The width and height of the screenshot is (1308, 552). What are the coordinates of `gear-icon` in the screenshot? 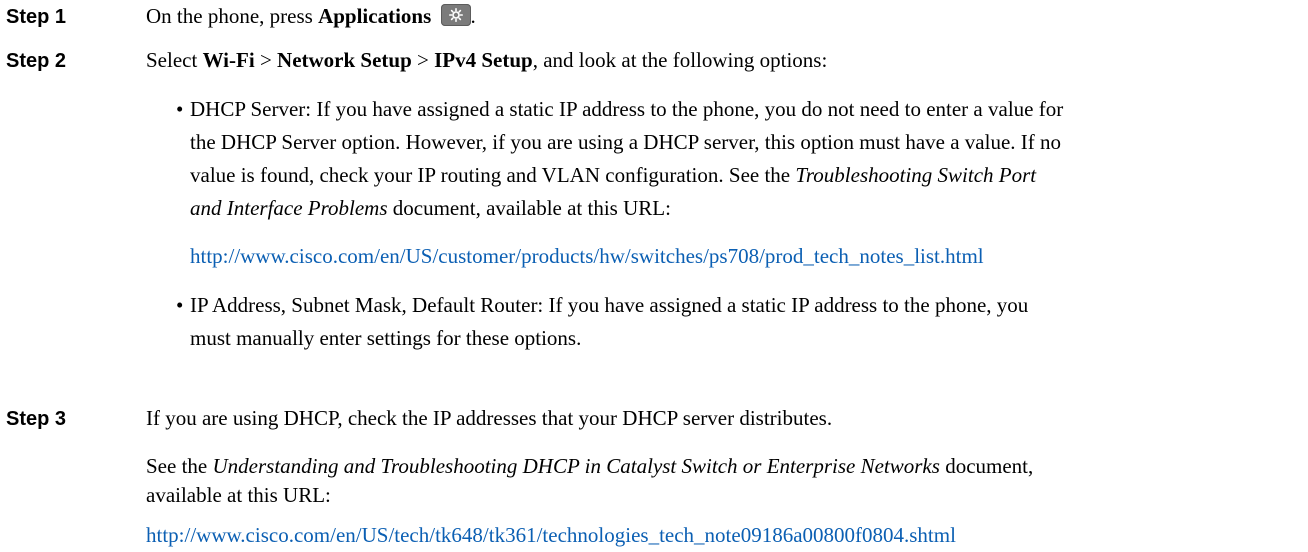 It's located at (455, 15).